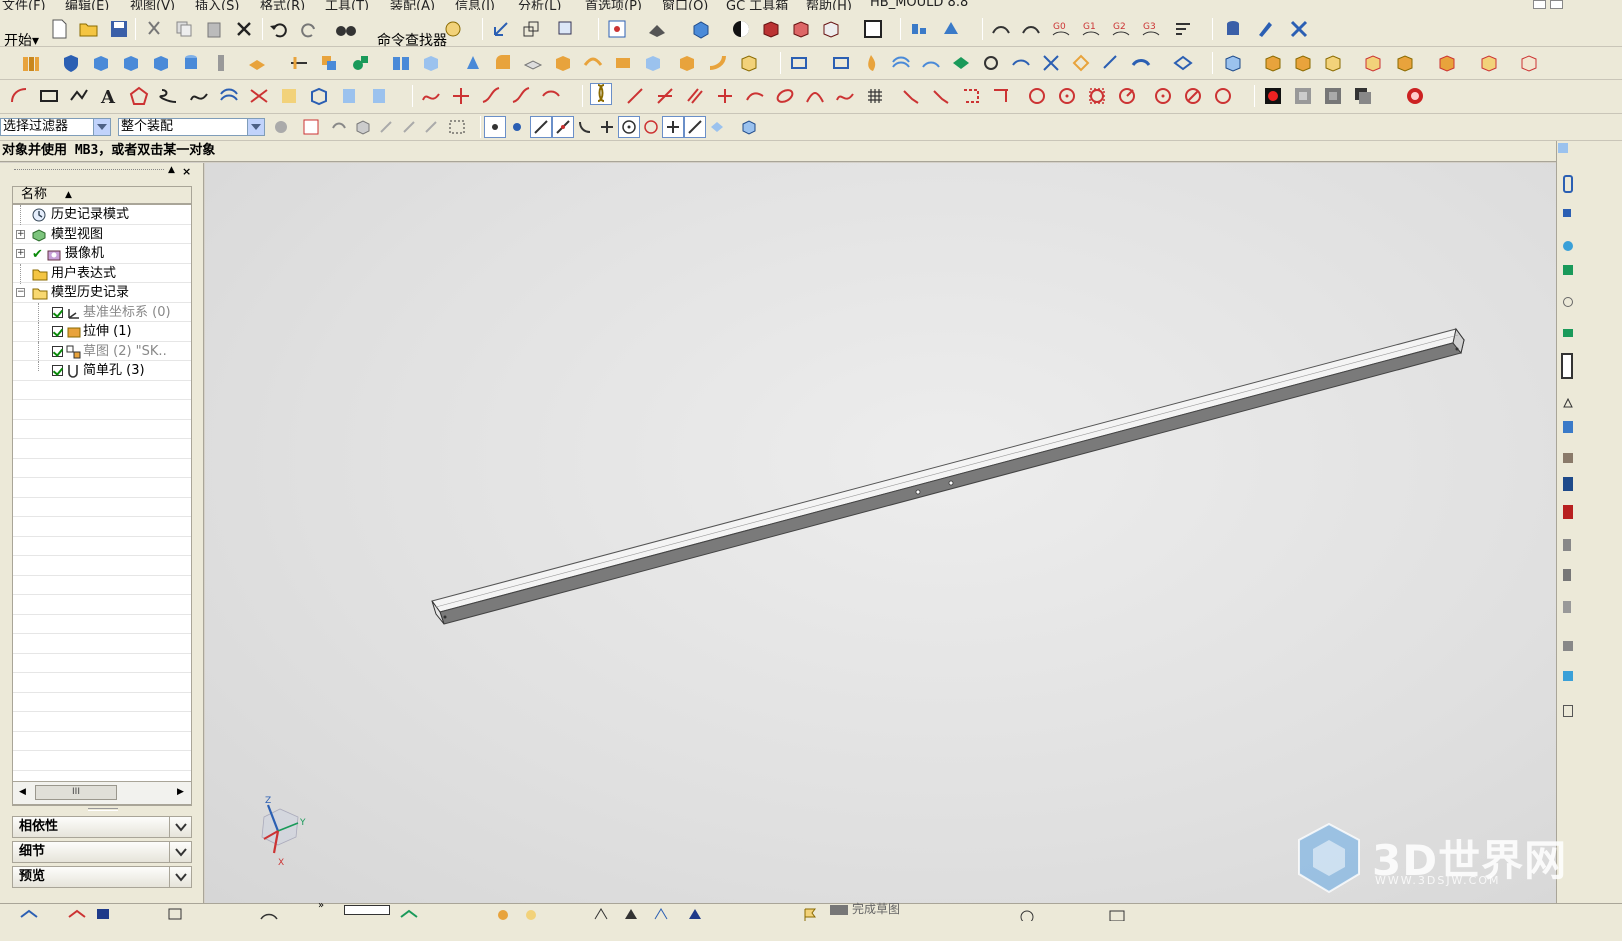 The height and width of the screenshot is (941, 1622). Describe the element at coordinates (617, 29) in the screenshot. I see `fit-view-icon` at that location.